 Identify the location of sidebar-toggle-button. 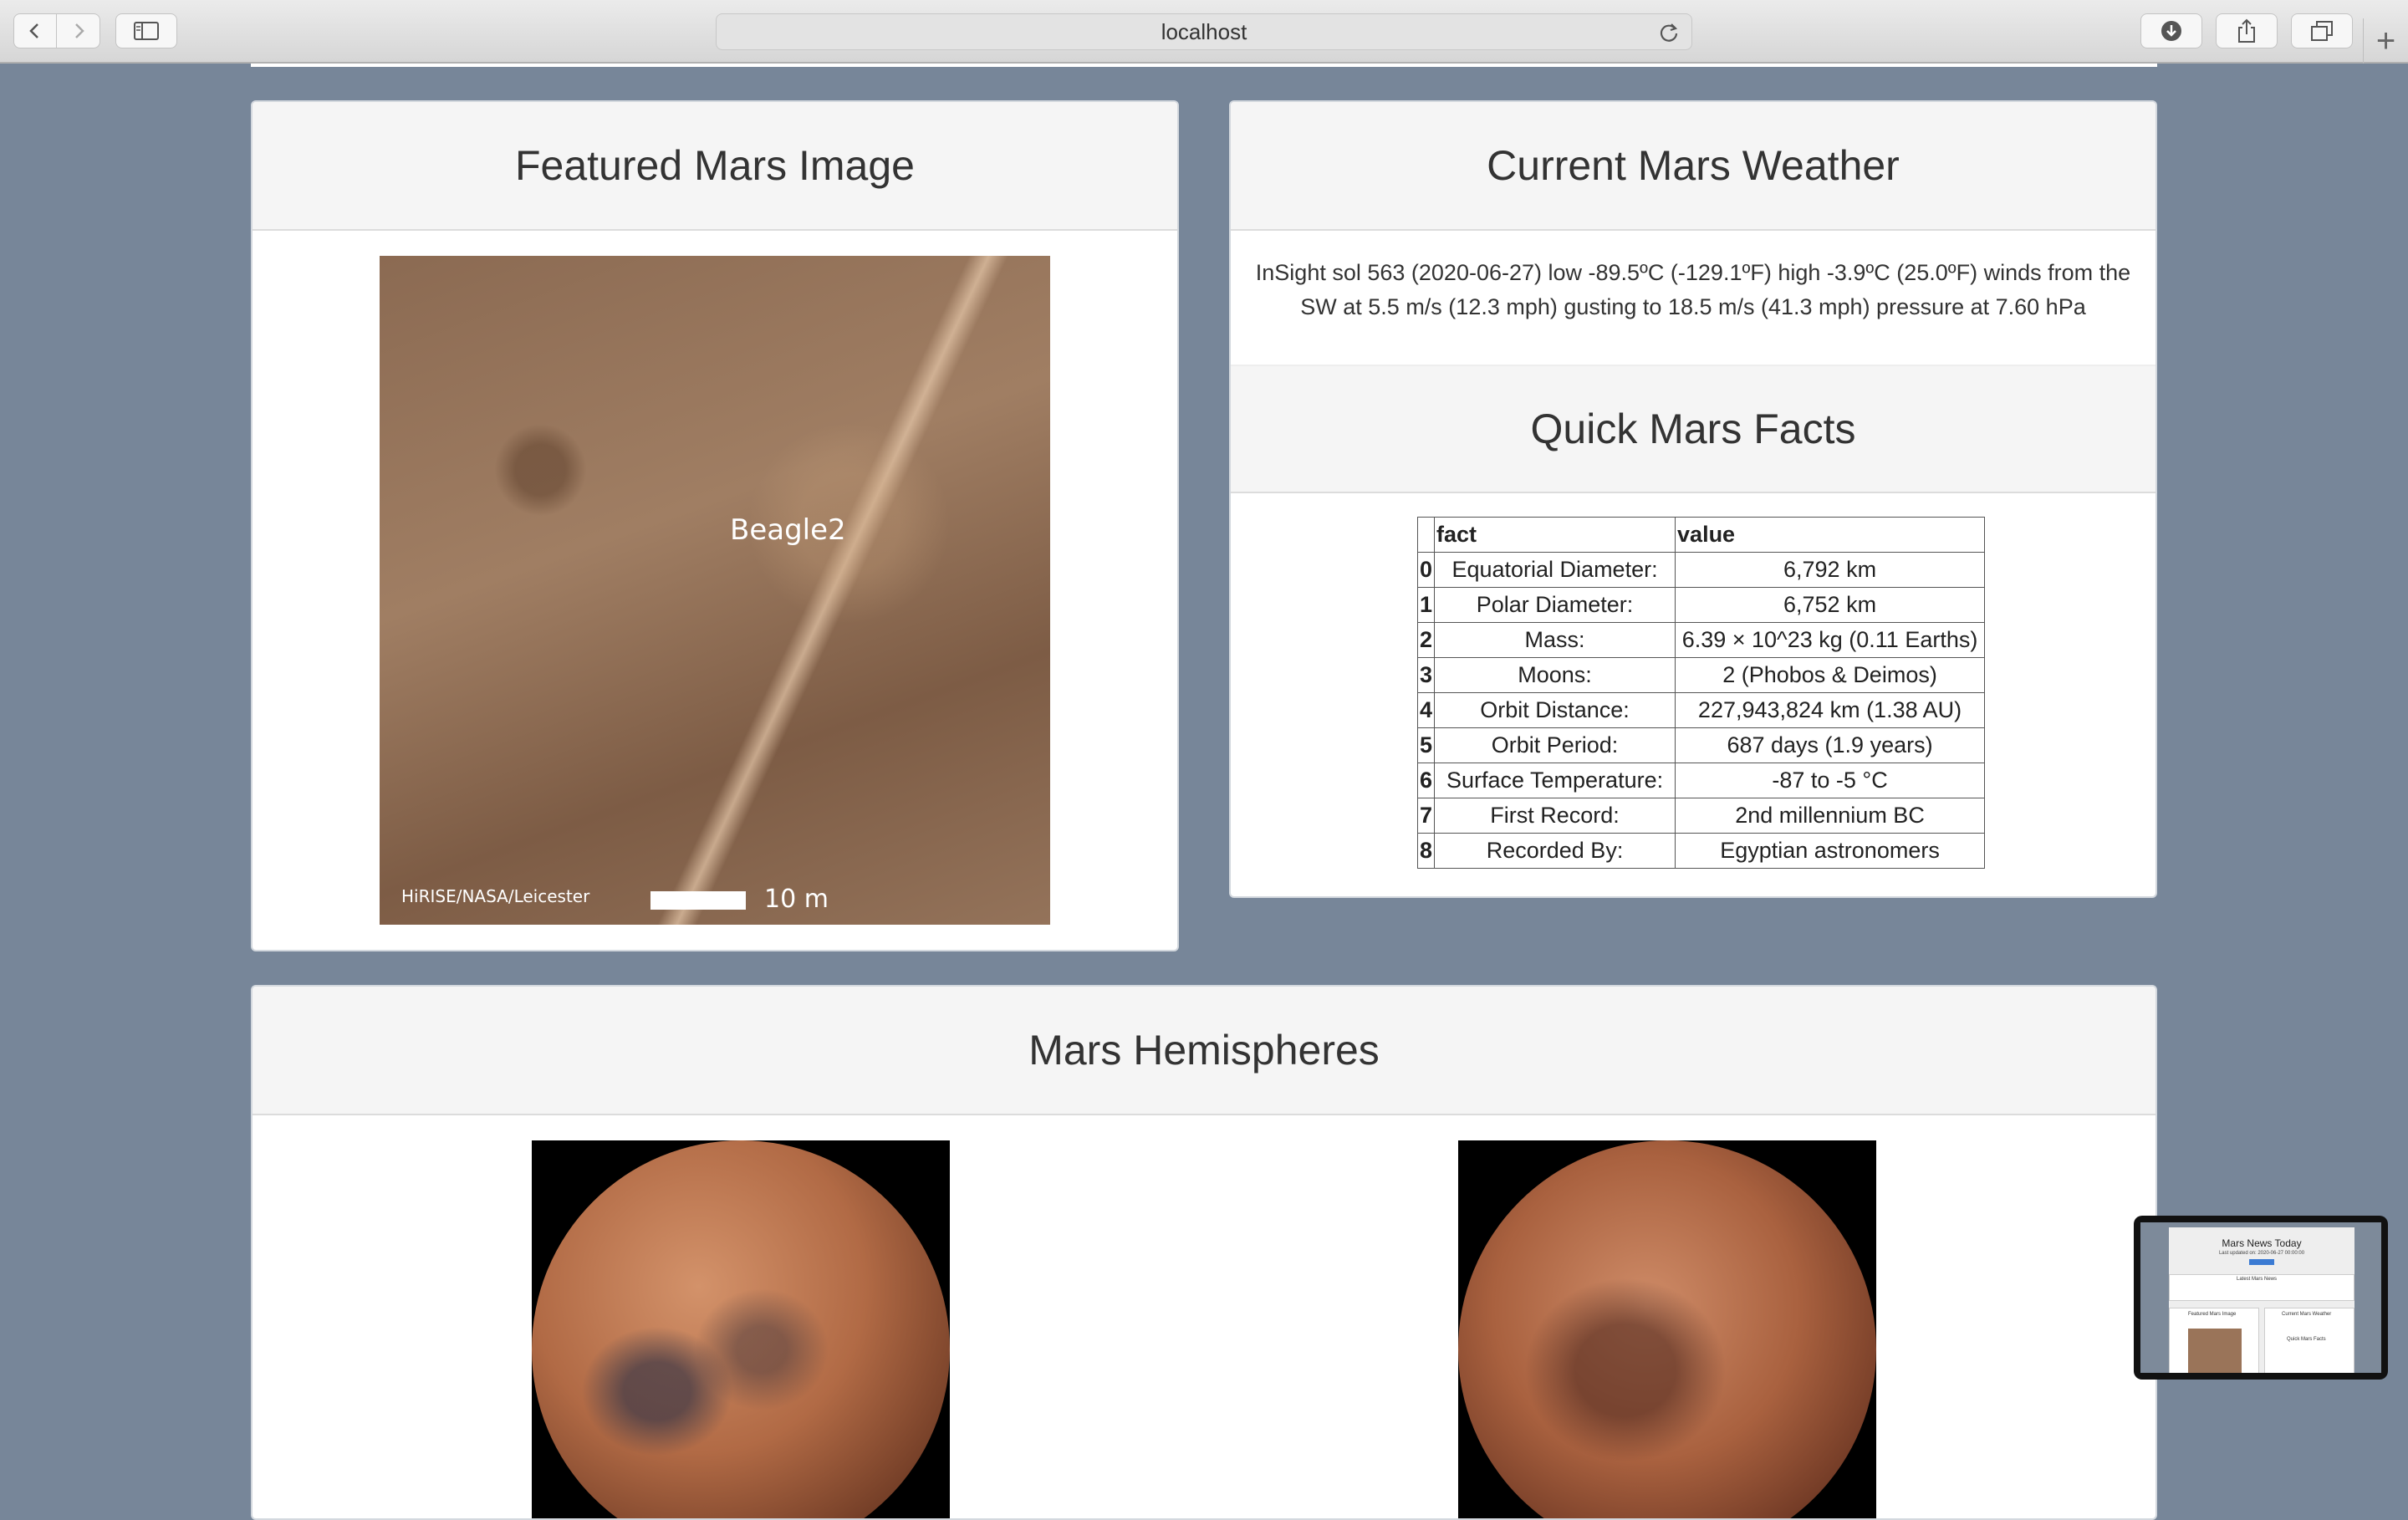
(146, 31).